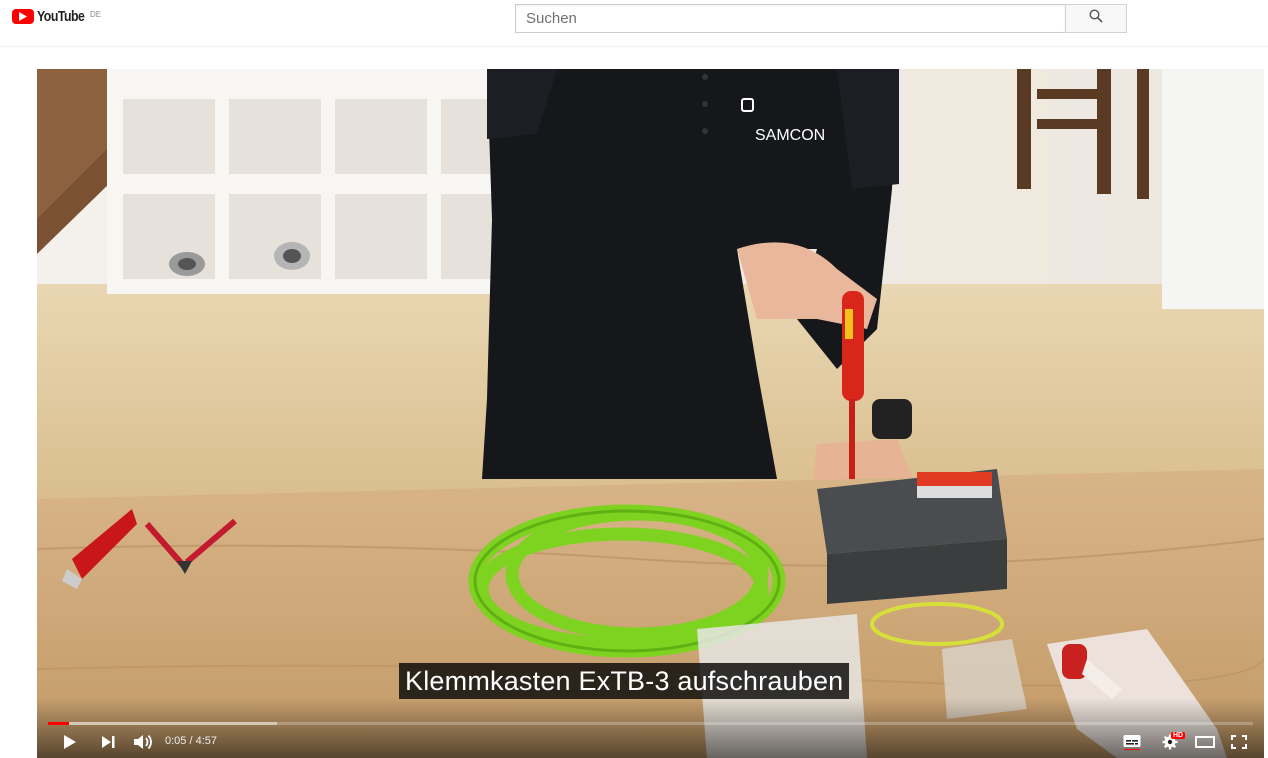  I want to click on country-code: DE, so click(96, 14).